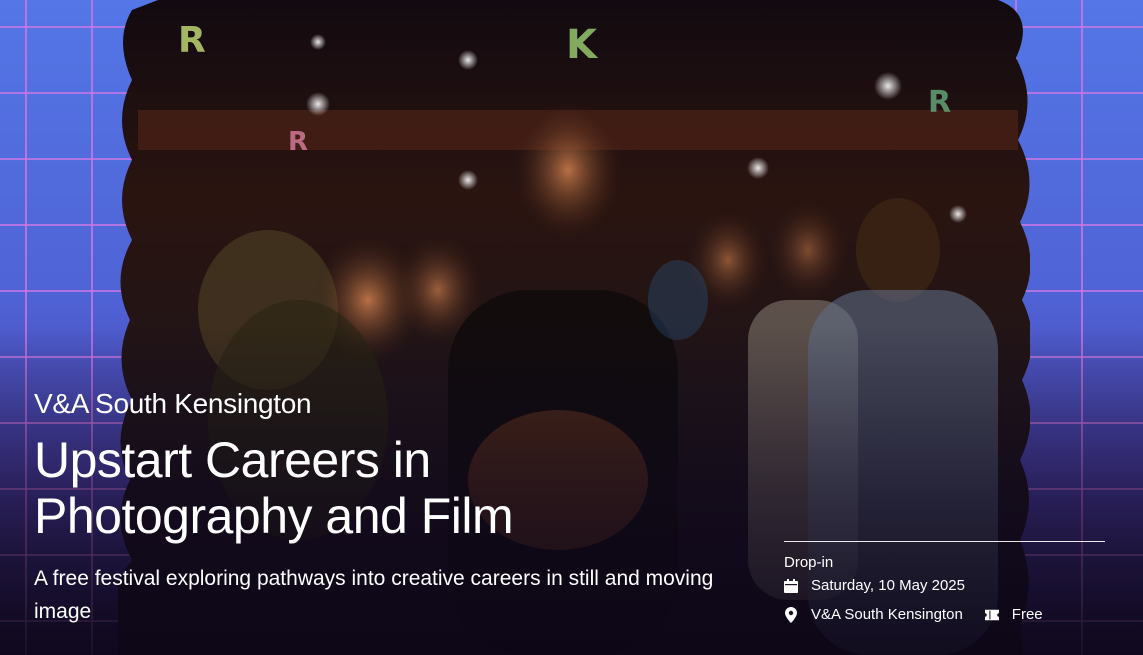 Image resolution: width=1143 pixels, height=655 pixels. I want to click on event-location-row: V&A South Kensington Free, so click(944, 614).